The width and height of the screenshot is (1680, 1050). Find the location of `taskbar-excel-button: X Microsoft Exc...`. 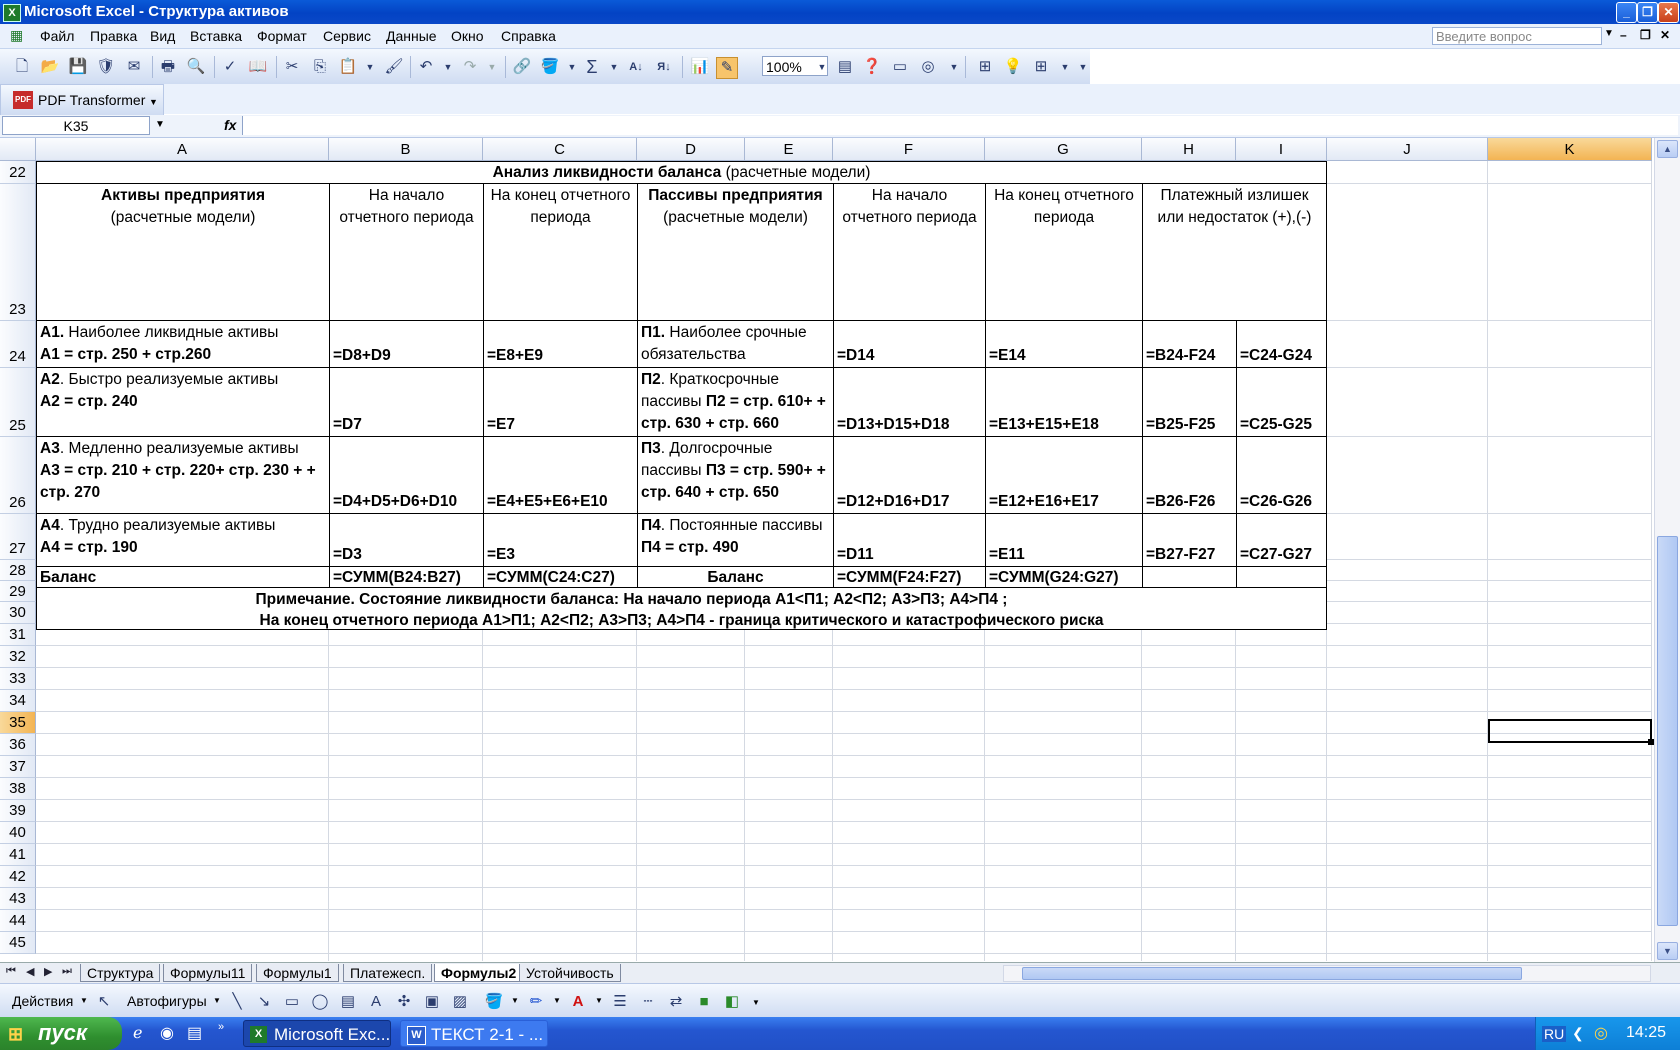

taskbar-excel-button: X Microsoft Exc... is located at coordinates (317, 1033).